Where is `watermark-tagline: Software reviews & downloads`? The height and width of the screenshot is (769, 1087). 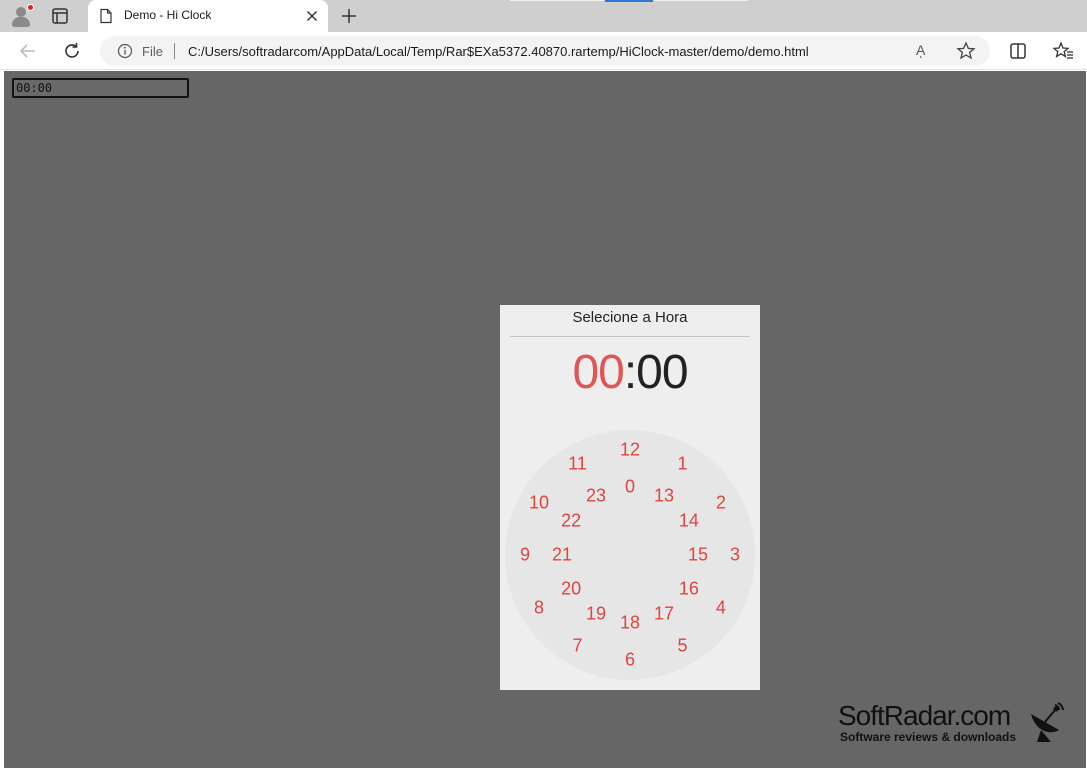
watermark-tagline: Software reviews & downloads is located at coordinates (928, 737).